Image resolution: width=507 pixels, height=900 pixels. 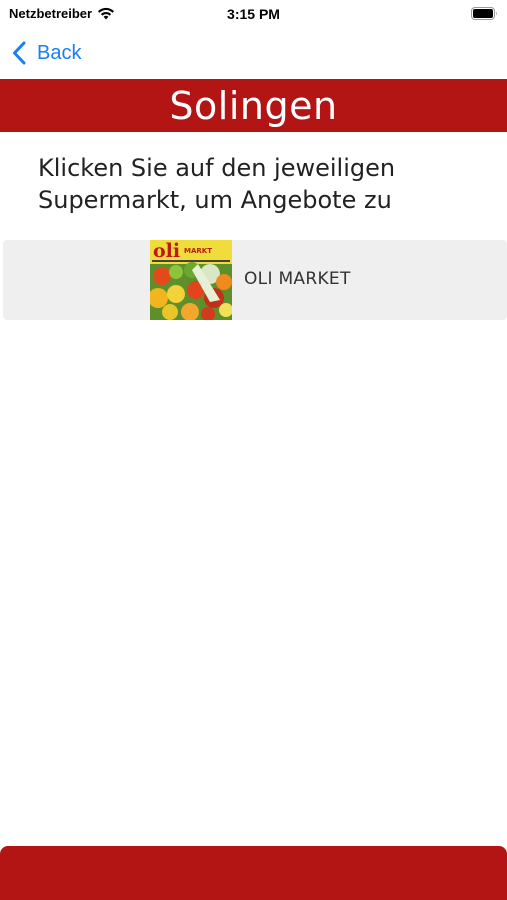 I want to click on status-bar: Netzbetreiber 3:15 PM, so click(x=253, y=15).